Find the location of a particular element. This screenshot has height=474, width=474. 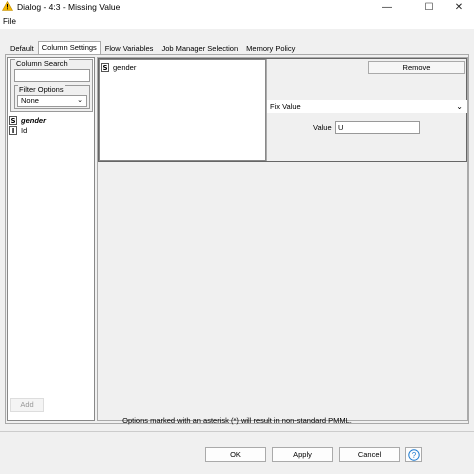

filter-options-legend: Filter Options is located at coordinates (41, 89).